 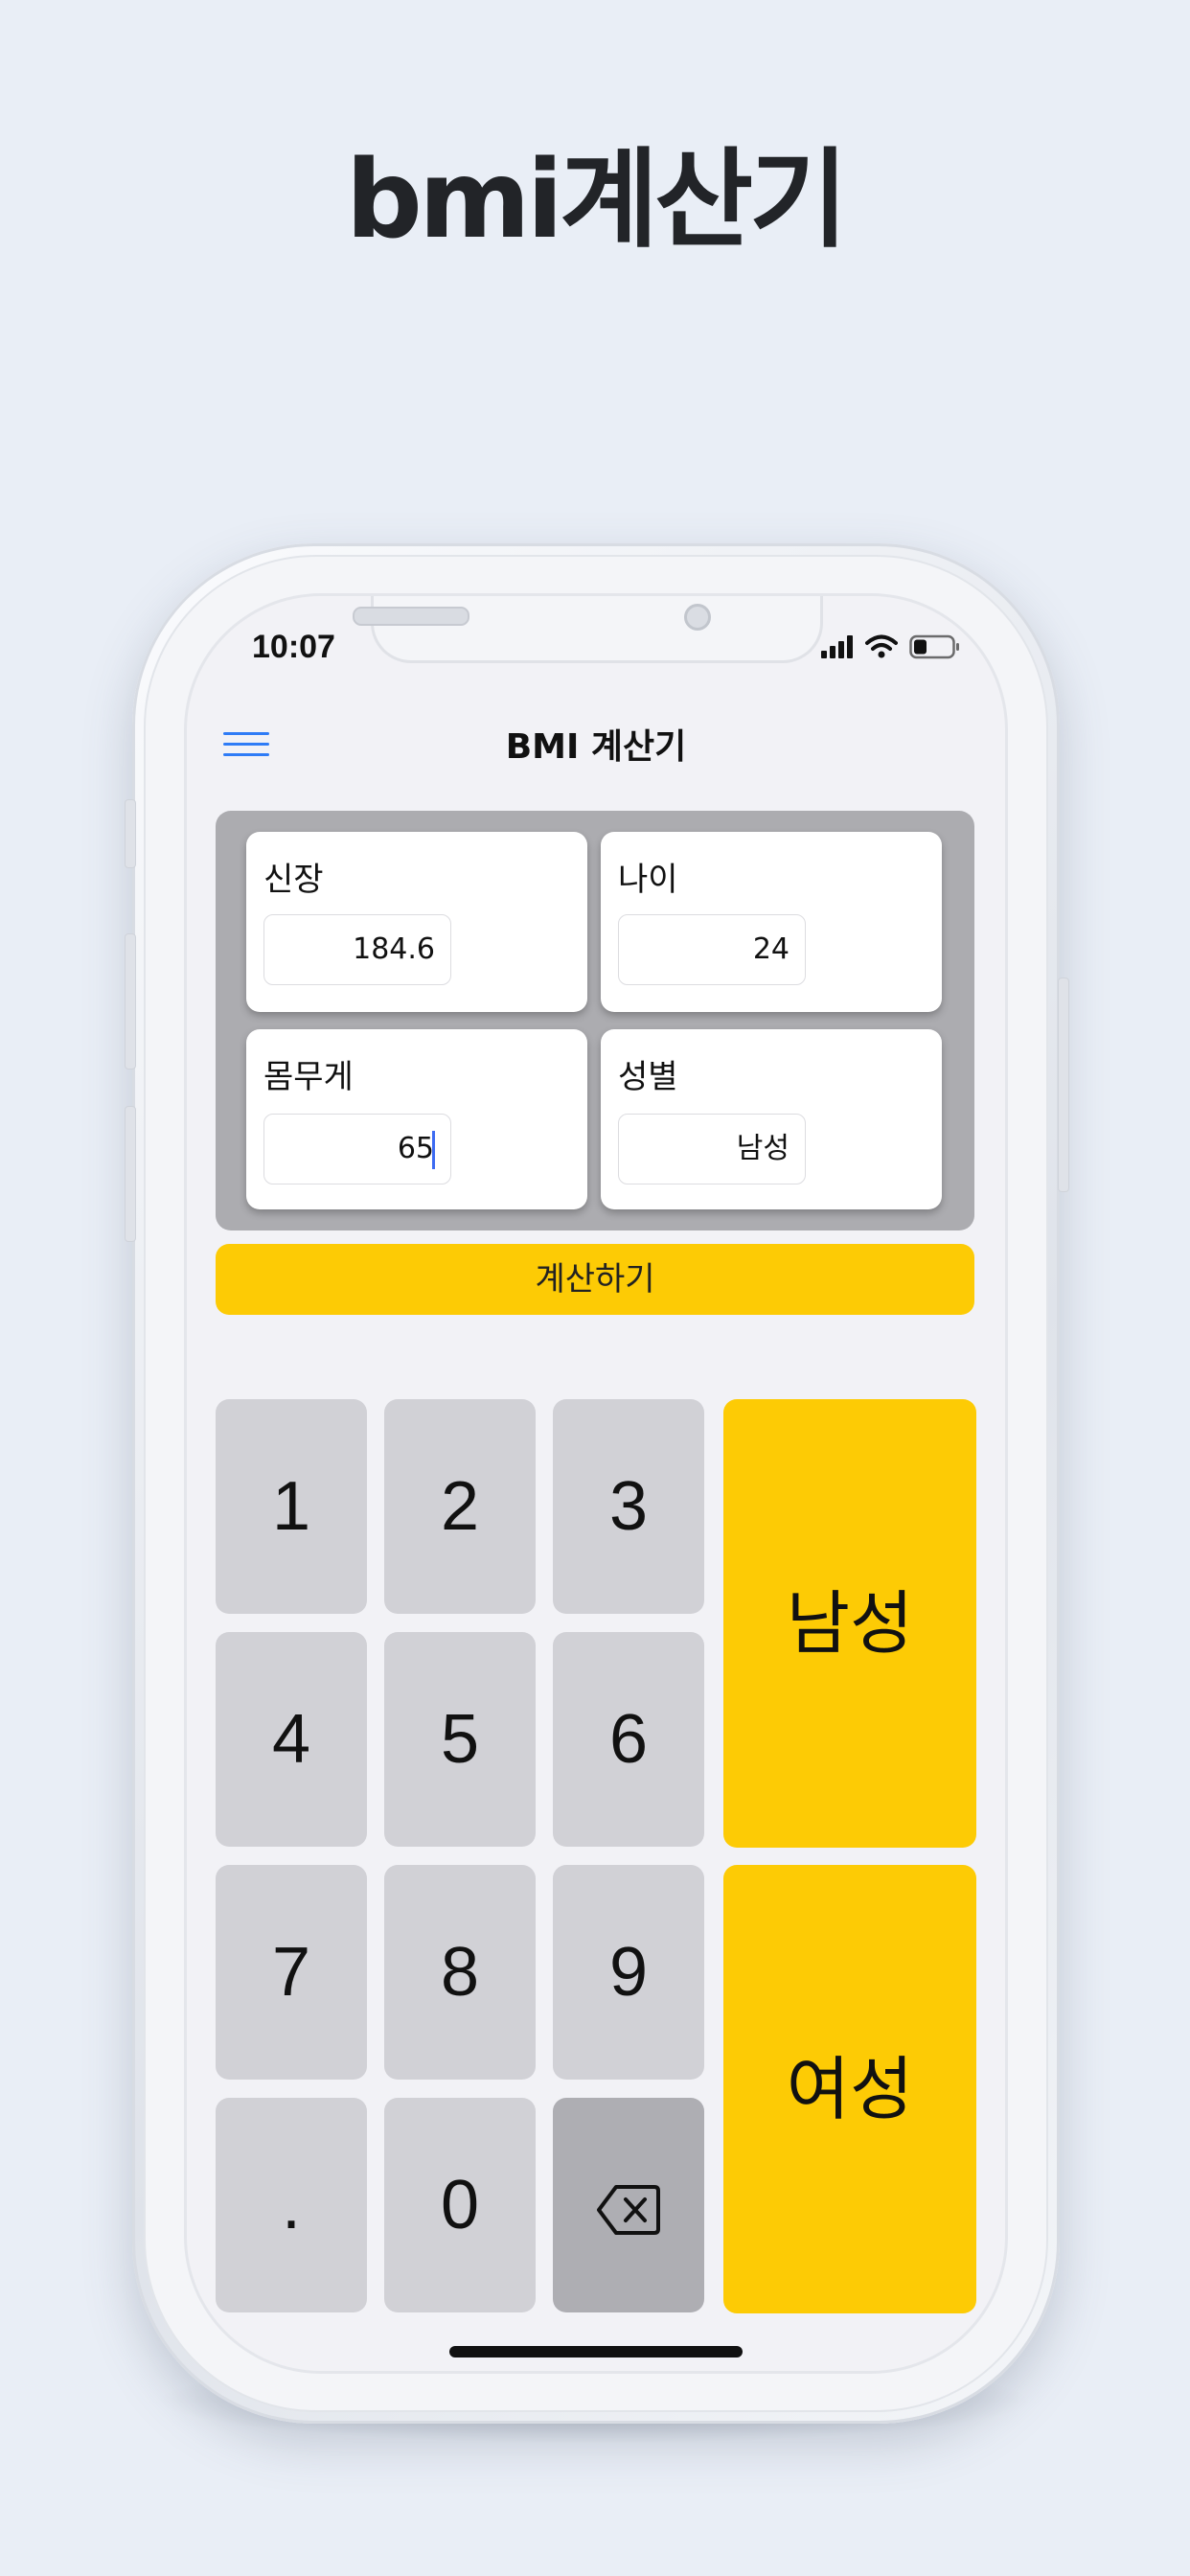 I want to click on nav-title: BMI 계산기, so click(x=596, y=747).